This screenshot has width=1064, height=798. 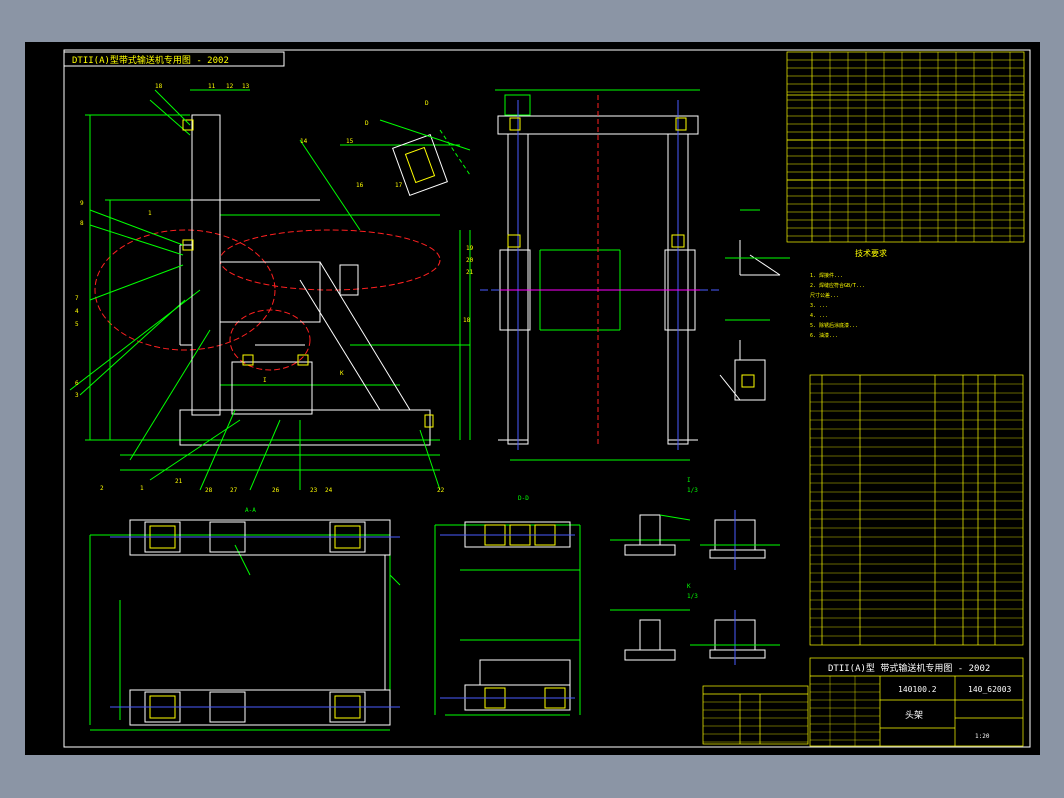 What do you see at coordinates (230, 86) in the screenshot?
I see `svg-text: 12` at bounding box center [230, 86].